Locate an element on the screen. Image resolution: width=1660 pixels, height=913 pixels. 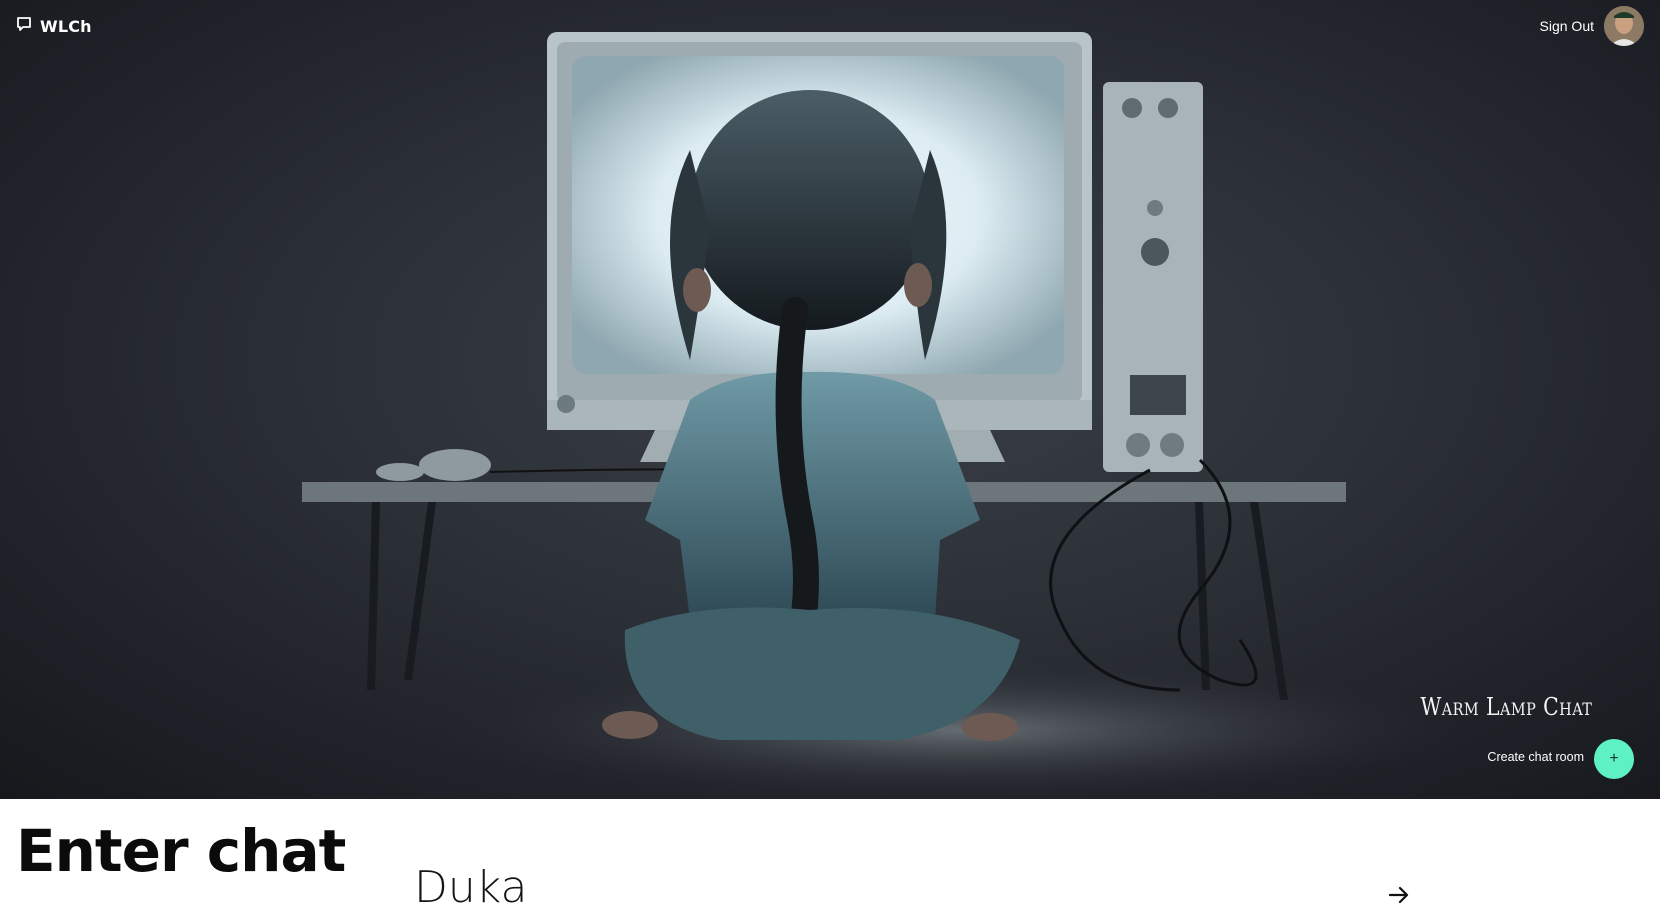
create-chat-room-label: Create chat room is located at coordinates (1535, 757).